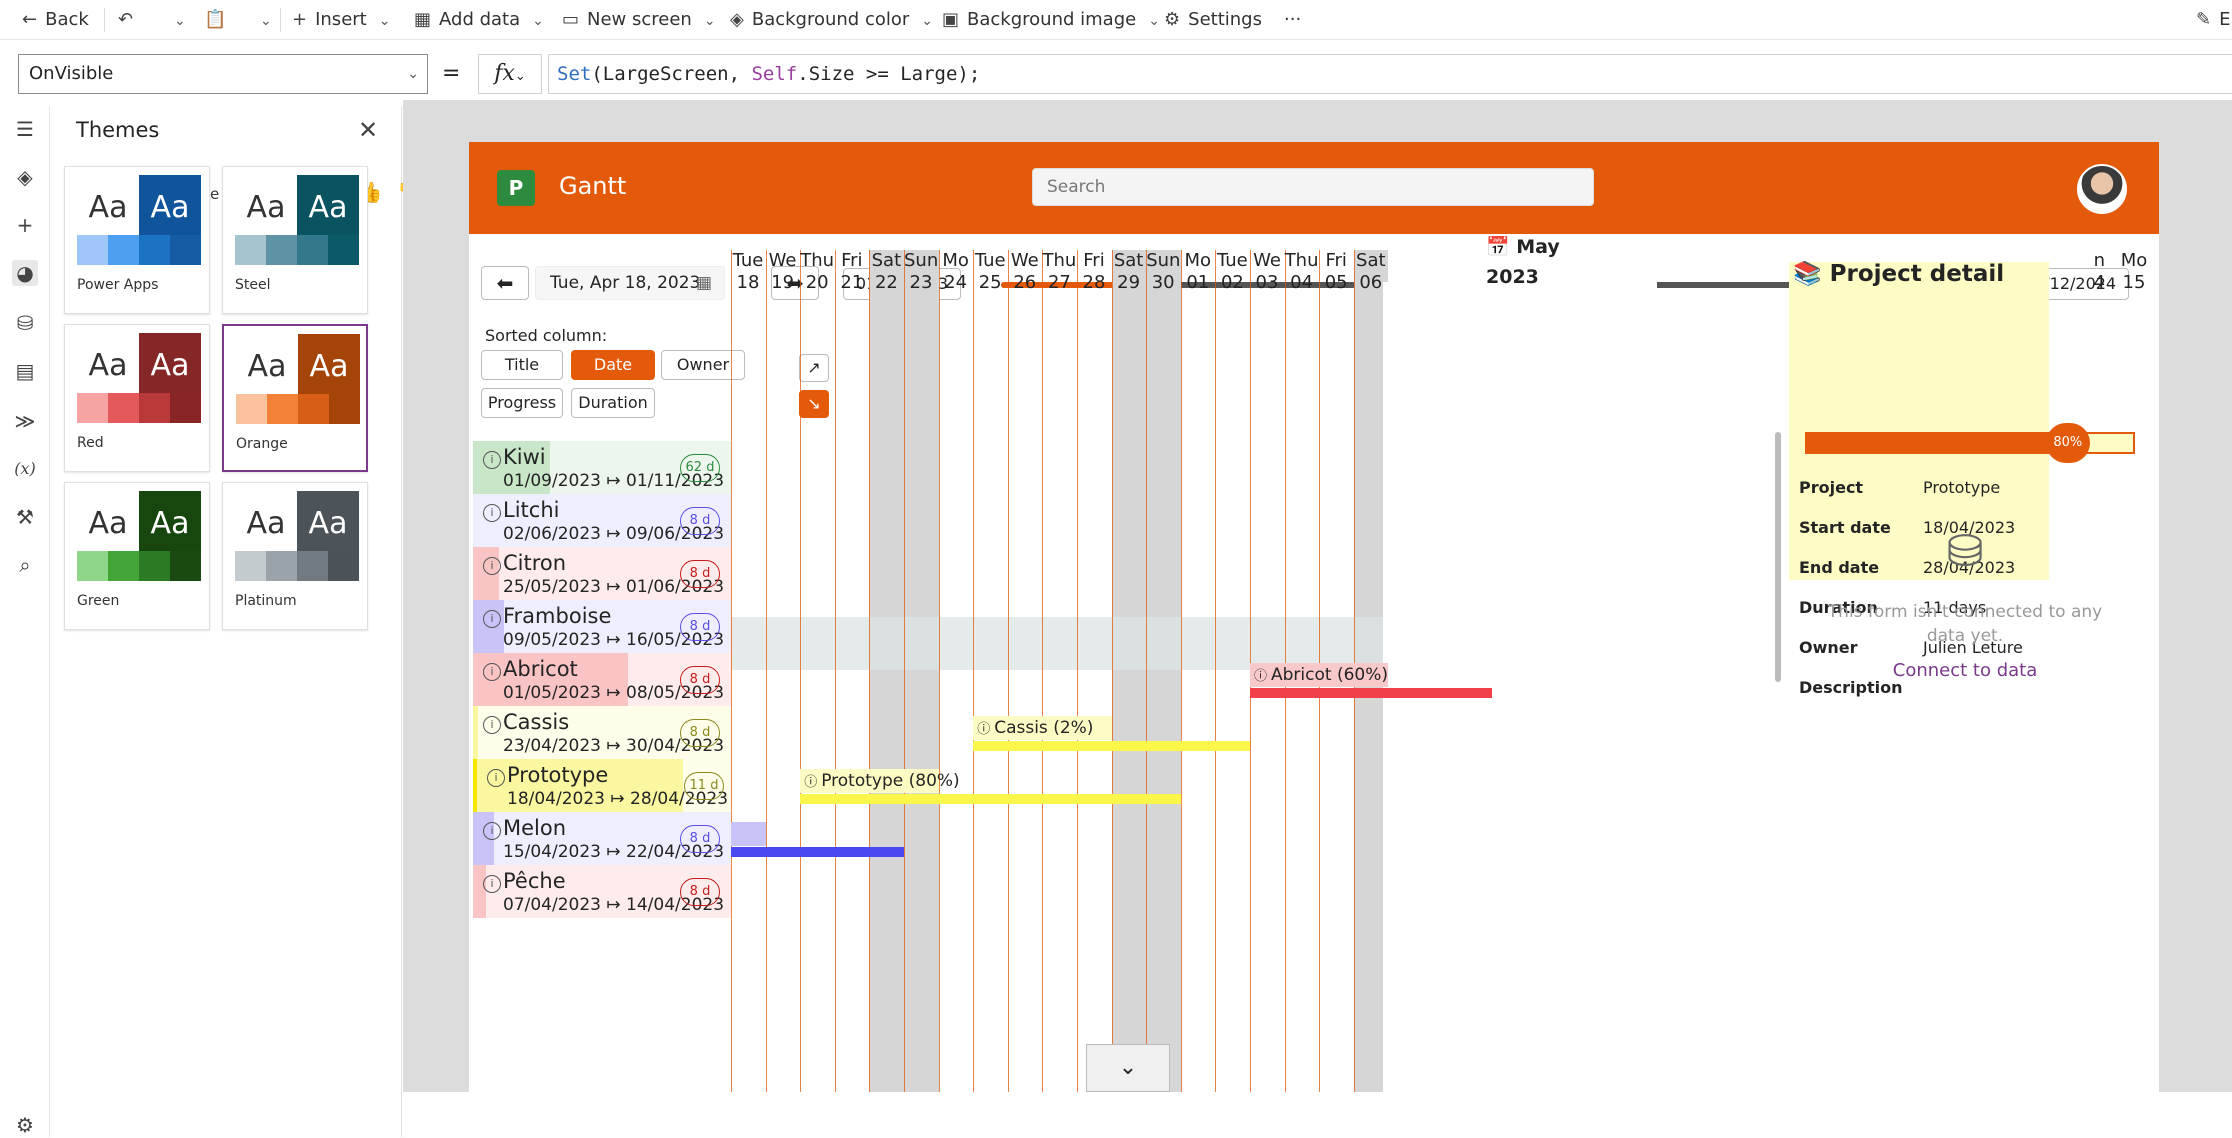 The width and height of the screenshot is (2232, 1138). What do you see at coordinates (25, 517) in the screenshot?
I see `tools-icon: ⚒` at bounding box center [25, 517].